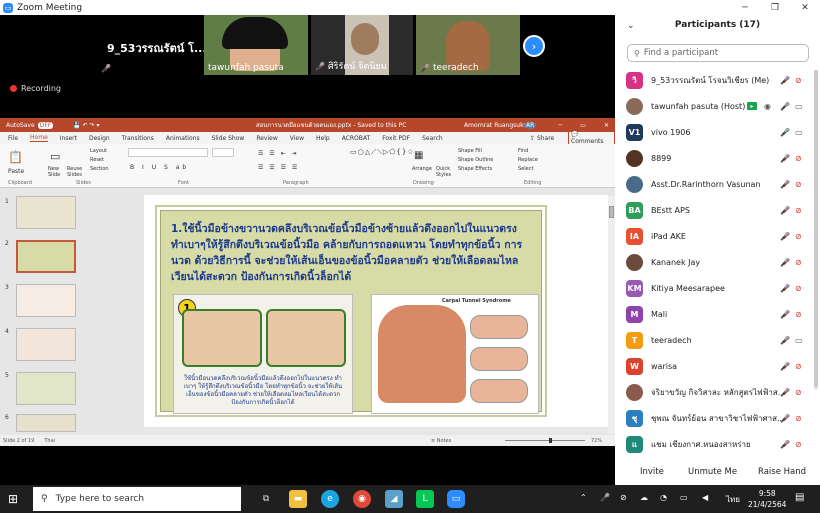 This screenshot has width=820, height=513. What do you see at coordinates (715, 366) in the screenshot?
I see `participant-row: Wwarisa 🎤̸ ⊘` at bounding box center [715, 366].